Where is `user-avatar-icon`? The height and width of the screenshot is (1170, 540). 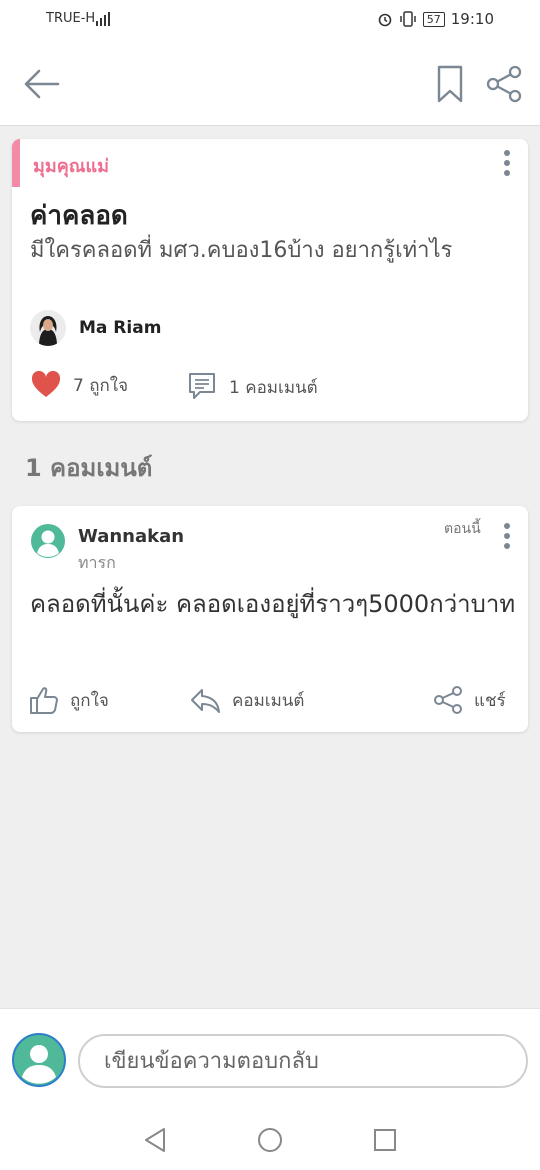
user-avatar-icon is located at coordinates (39, 1060).